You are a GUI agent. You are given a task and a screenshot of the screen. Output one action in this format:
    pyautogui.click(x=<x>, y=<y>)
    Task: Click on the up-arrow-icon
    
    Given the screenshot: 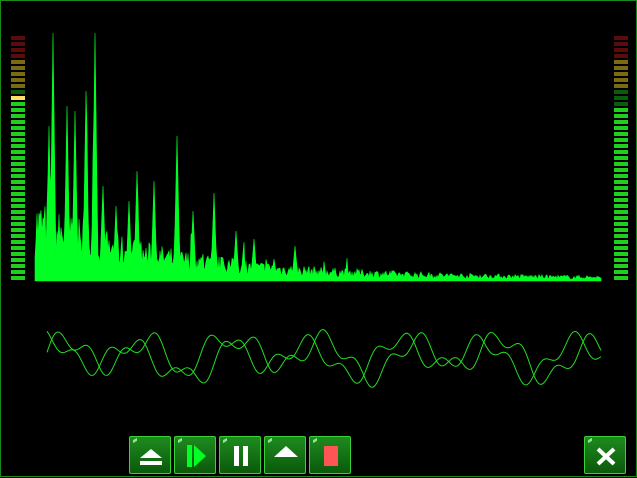 What is the action you would take?
    pyautogui.click(x=286, y=451)
    